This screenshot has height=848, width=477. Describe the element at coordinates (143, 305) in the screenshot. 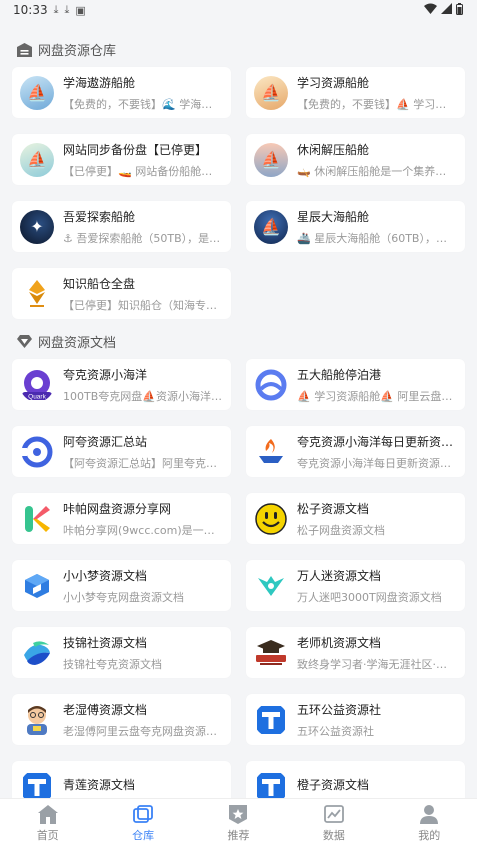

I see `card-desc: 【已停更】知识船仓（知海专属）` at that location.